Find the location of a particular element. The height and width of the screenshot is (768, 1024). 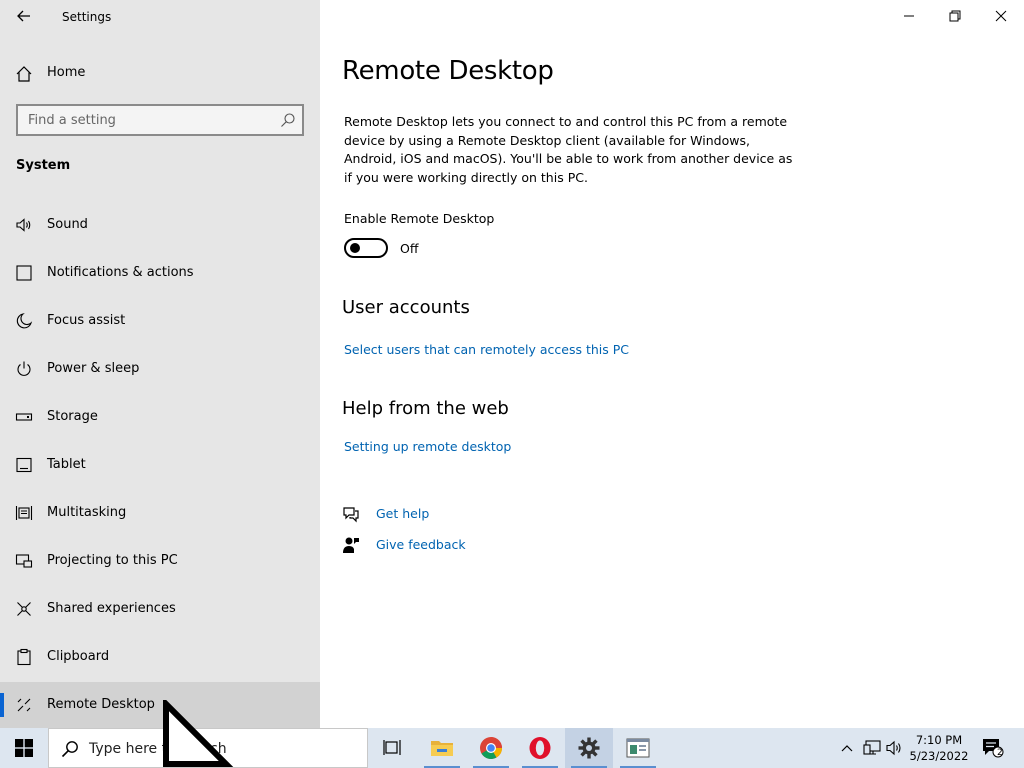

get-help-label: Get help is located at coordinates (403, 513).